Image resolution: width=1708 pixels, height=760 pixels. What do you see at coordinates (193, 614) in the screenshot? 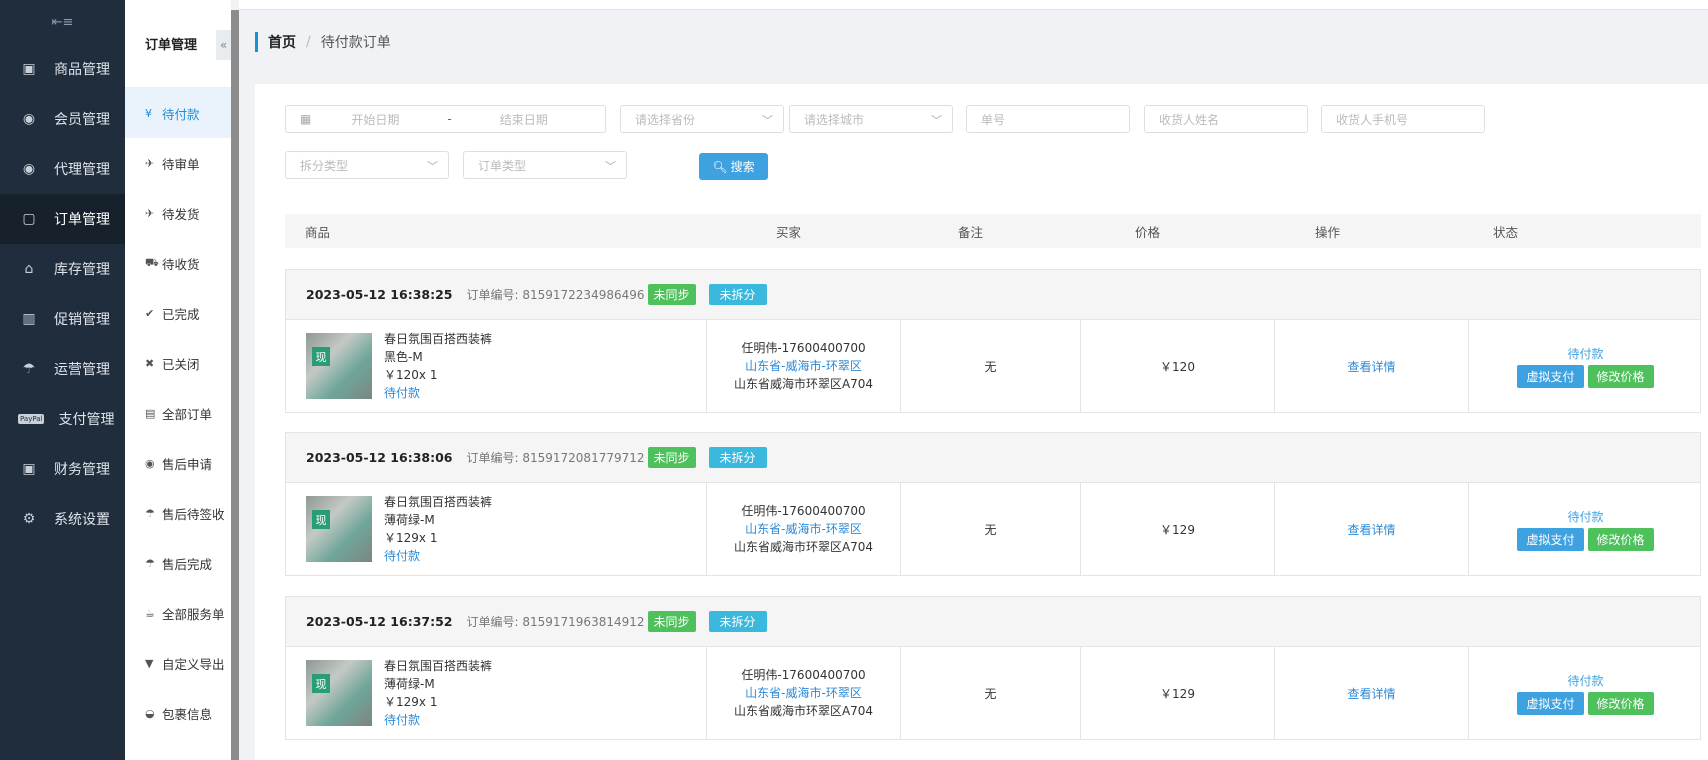
I see `subnav-label: 全部服务单` at bounding box center [193, 614].